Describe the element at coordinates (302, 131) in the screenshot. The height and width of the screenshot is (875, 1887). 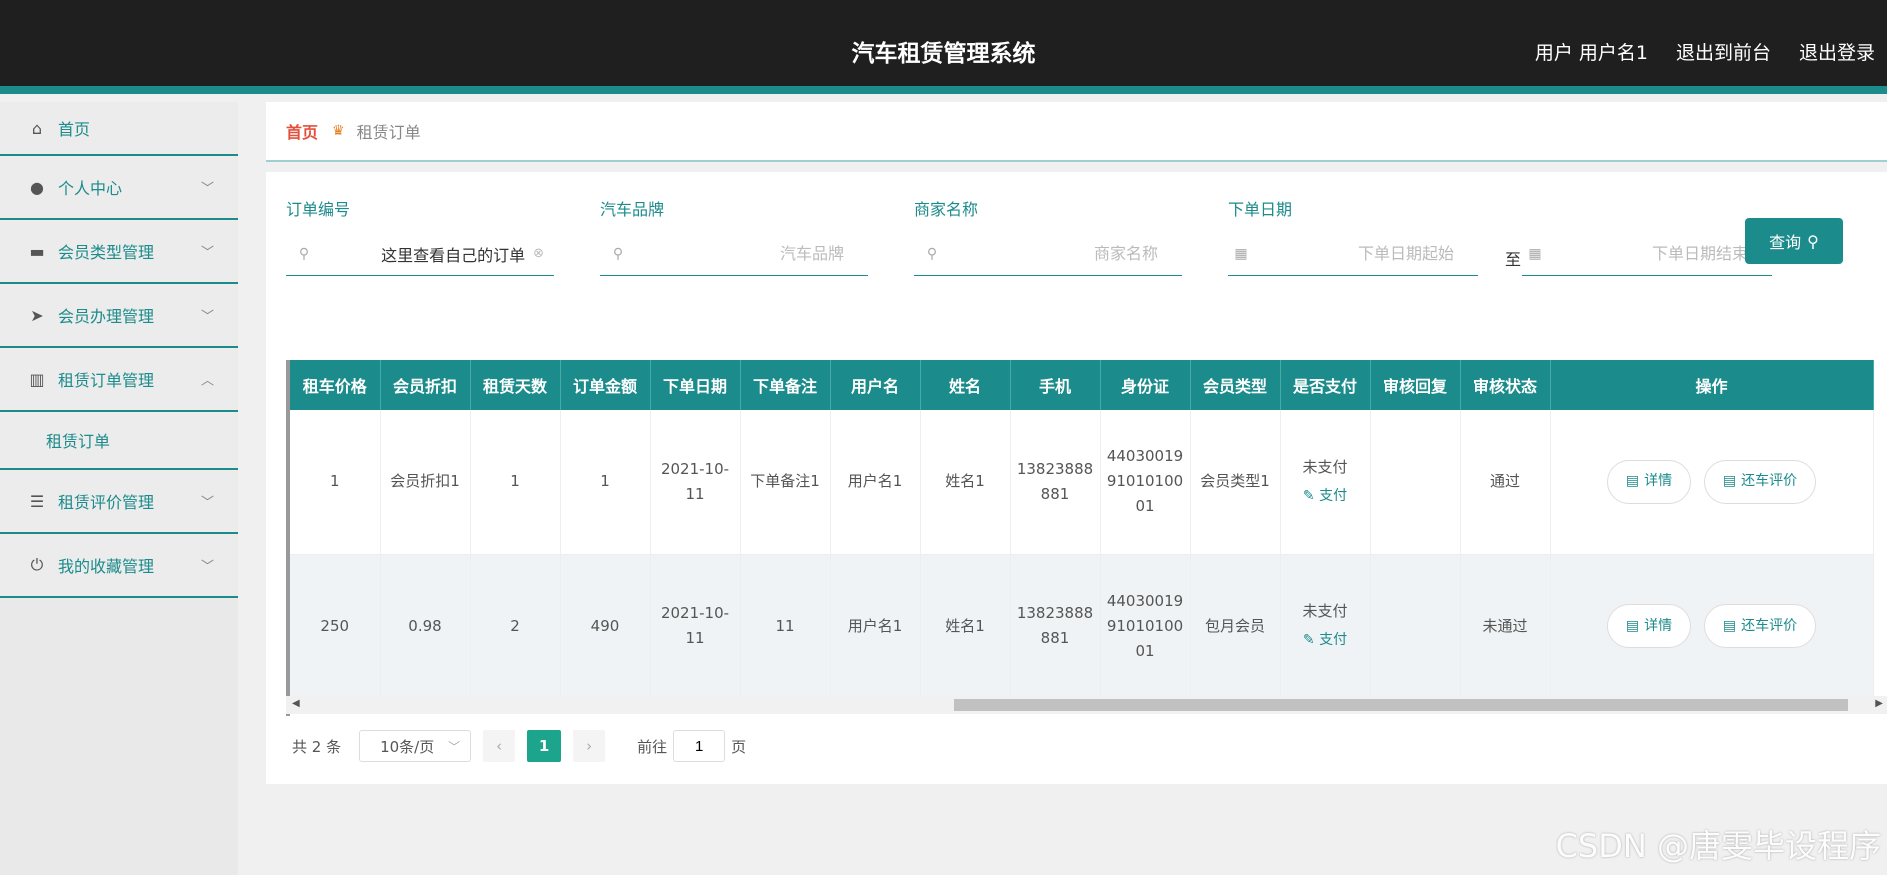
I see `breadcrumb-home: 首页` at that location.